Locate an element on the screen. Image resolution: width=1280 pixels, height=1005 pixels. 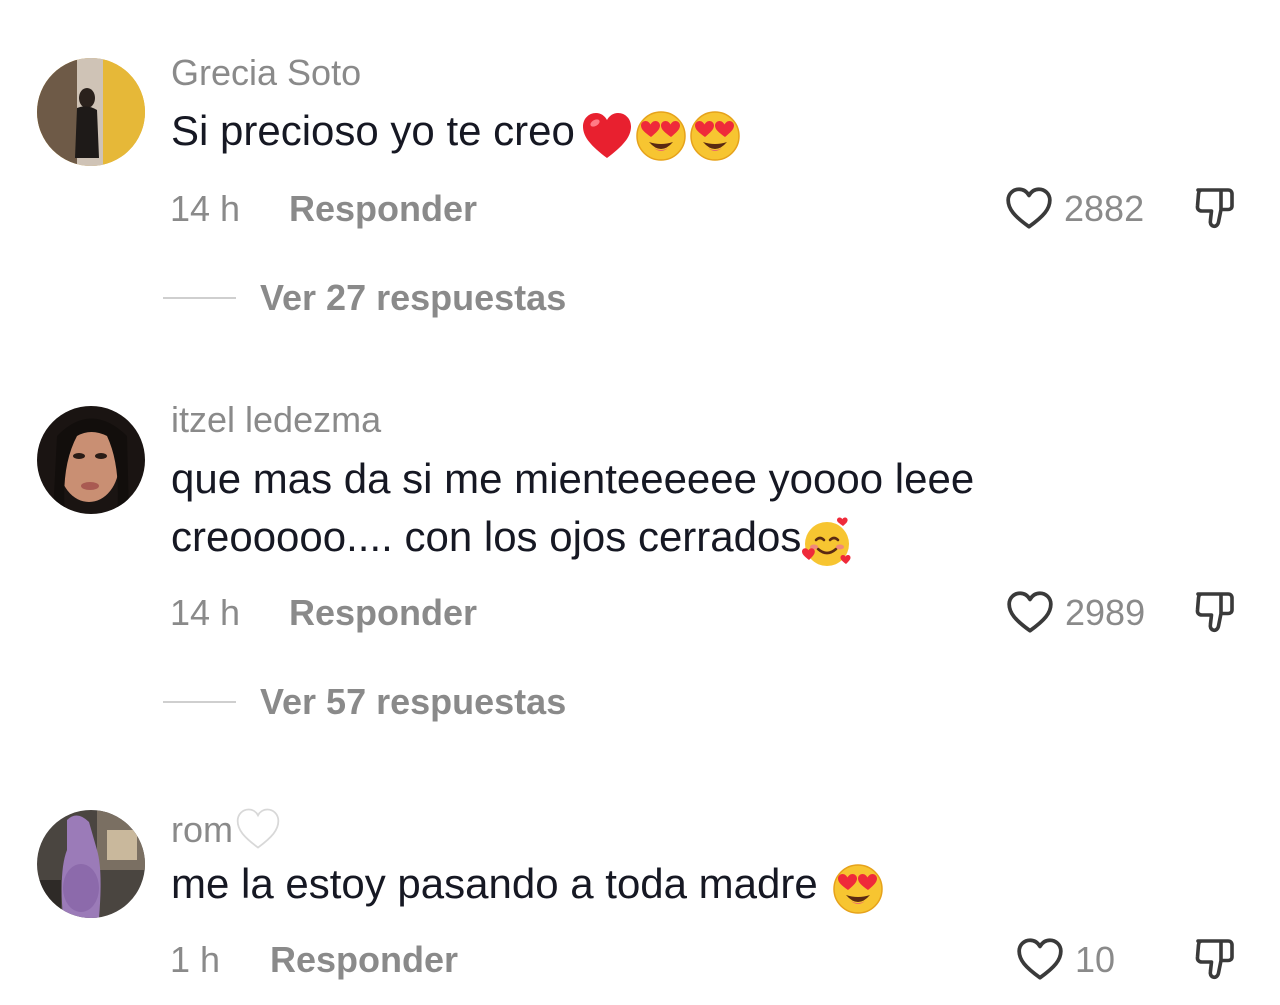
comment-text-content: creooooo.... con los ojos cerrados is located at coordinates (486, 536).